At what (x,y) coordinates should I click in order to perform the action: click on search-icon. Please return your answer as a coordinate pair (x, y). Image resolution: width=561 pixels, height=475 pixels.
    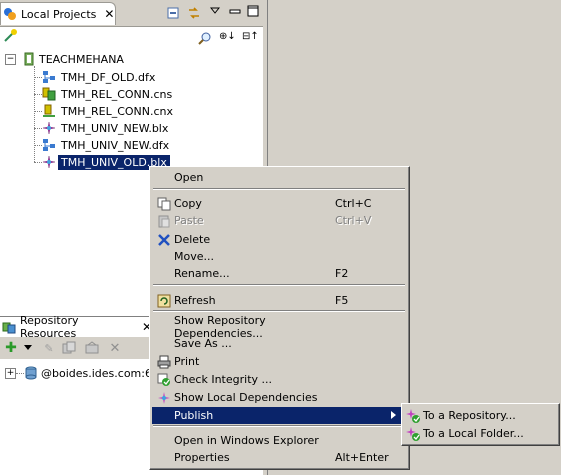
    Looking at the image, I should click on (205, 38).